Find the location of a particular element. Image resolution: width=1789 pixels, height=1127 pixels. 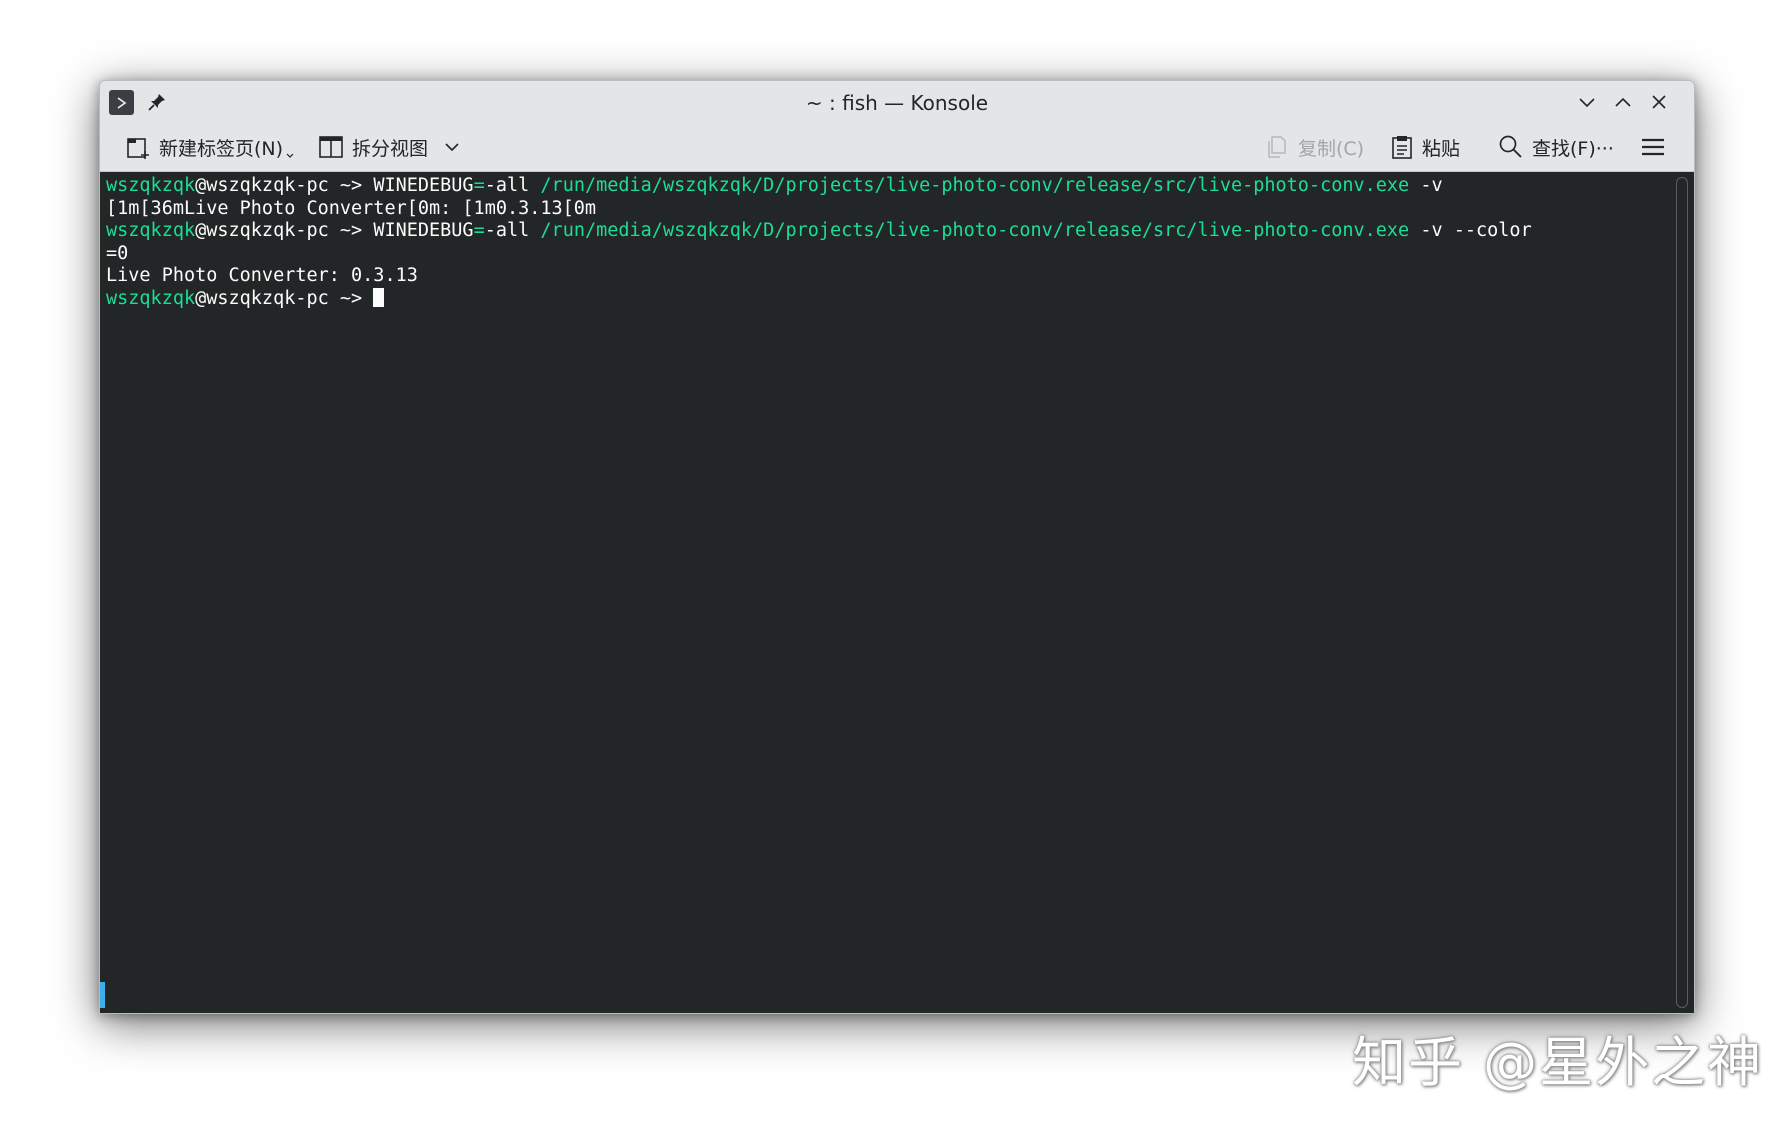

paste-icon is located at coordinates (1402, 147).